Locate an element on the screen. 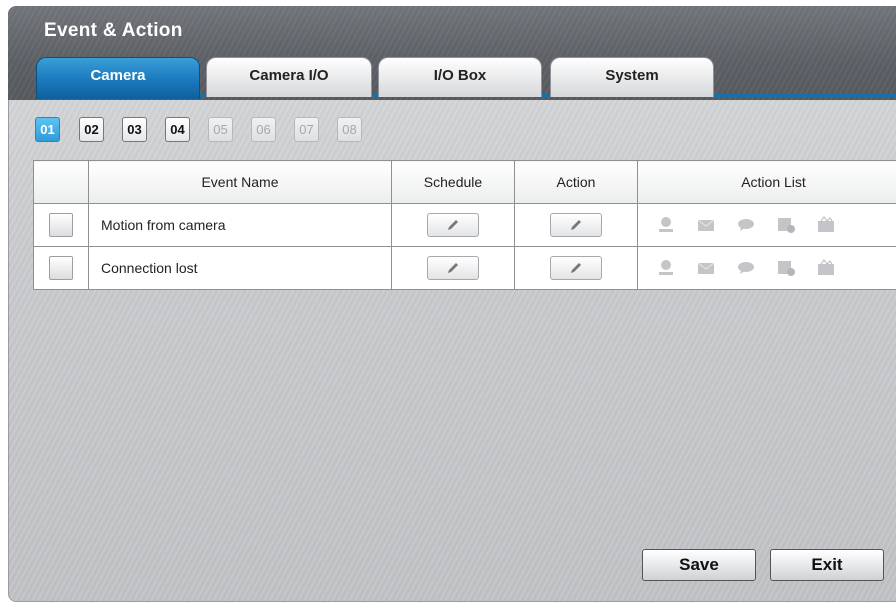 This screenshot has width=896, height=602. channel-button-01: 01 is located at coordinates (47, 129).